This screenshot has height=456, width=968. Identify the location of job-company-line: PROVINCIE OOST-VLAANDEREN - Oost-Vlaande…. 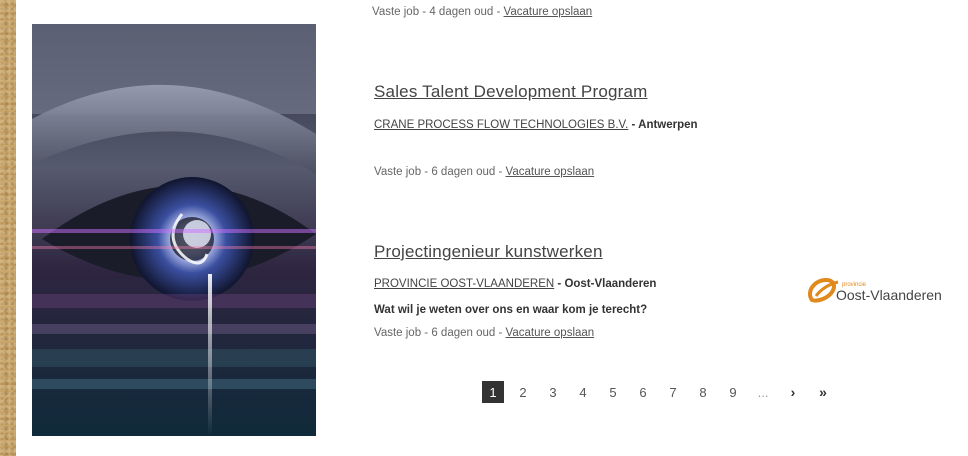
(515, 284).